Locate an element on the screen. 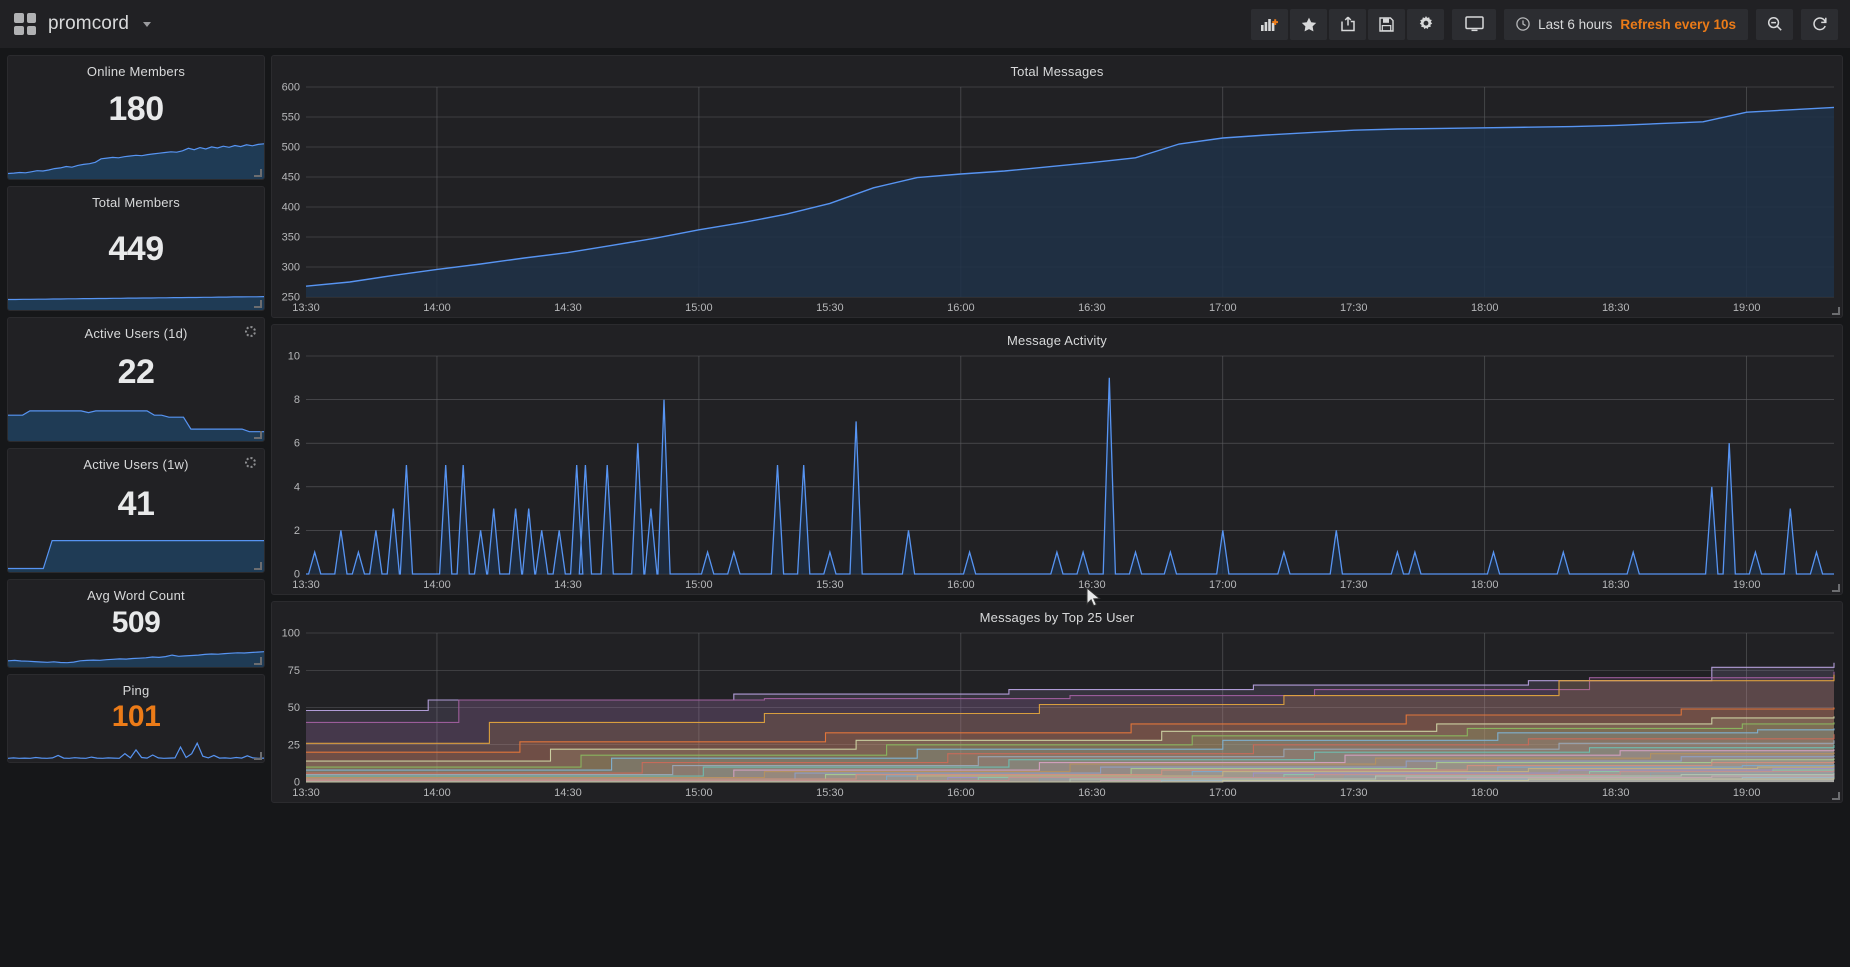 The height and width of the screenshot is (967, 1850). add-panel-button is located at coordinates (1270, 24).